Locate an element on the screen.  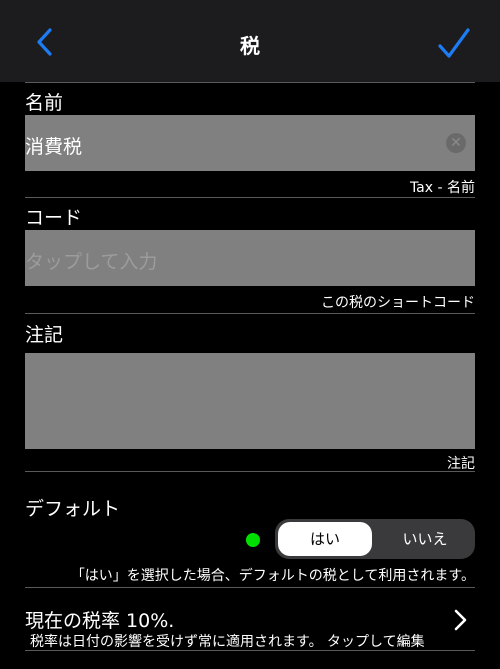
segment-no: いいえ is located at coordinates (425, 539).